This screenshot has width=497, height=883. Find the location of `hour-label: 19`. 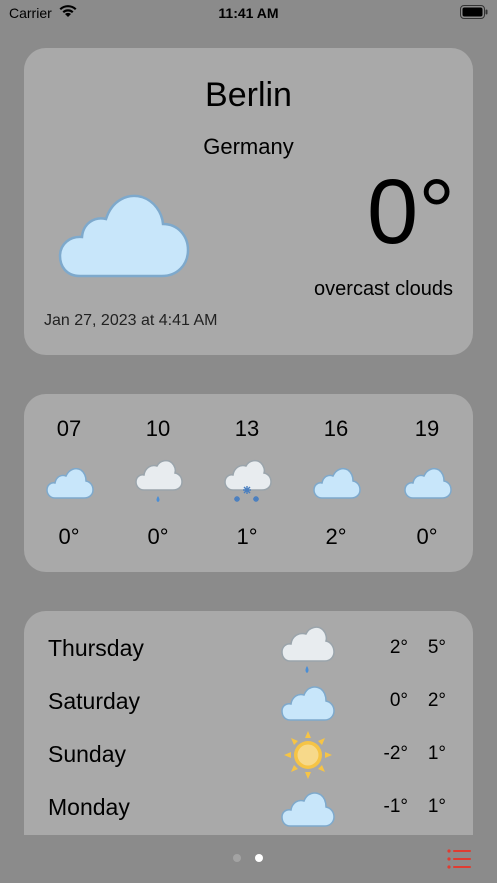

hour-label: 19 is located at coordinates (427, 428).